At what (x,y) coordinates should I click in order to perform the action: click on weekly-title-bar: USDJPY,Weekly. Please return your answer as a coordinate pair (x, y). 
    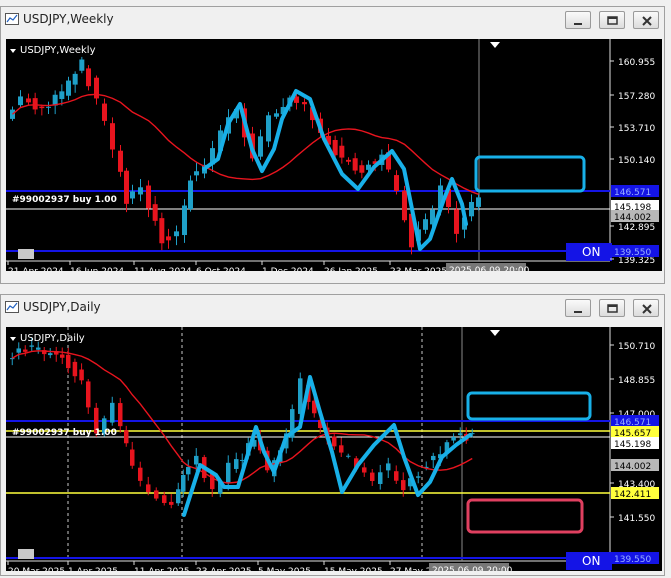
    Looking at the image, I should click on (332, 20).